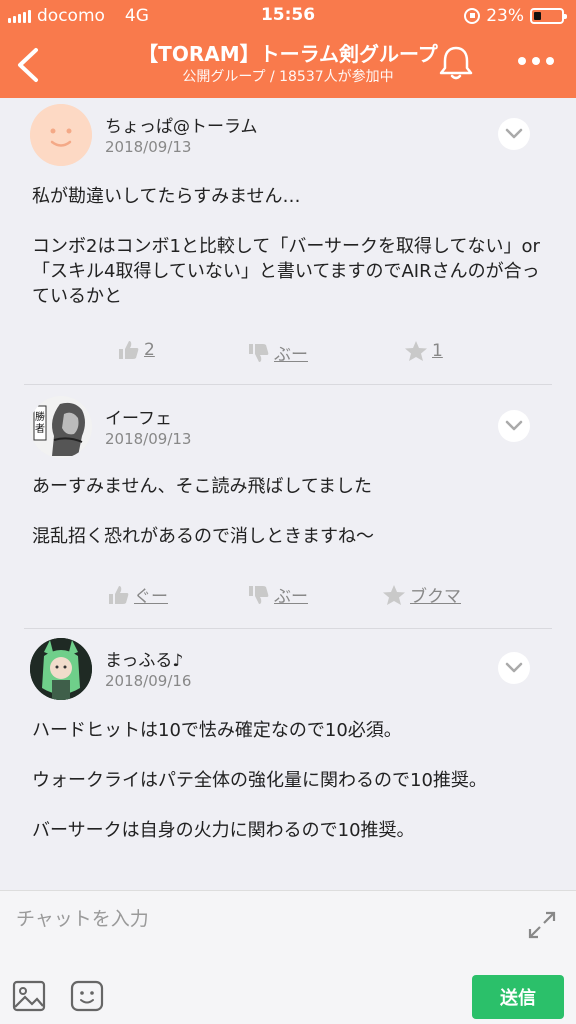 The image size is (576, 1024). I want to click on bookmark-button: ブクマ, so click(421, 594).